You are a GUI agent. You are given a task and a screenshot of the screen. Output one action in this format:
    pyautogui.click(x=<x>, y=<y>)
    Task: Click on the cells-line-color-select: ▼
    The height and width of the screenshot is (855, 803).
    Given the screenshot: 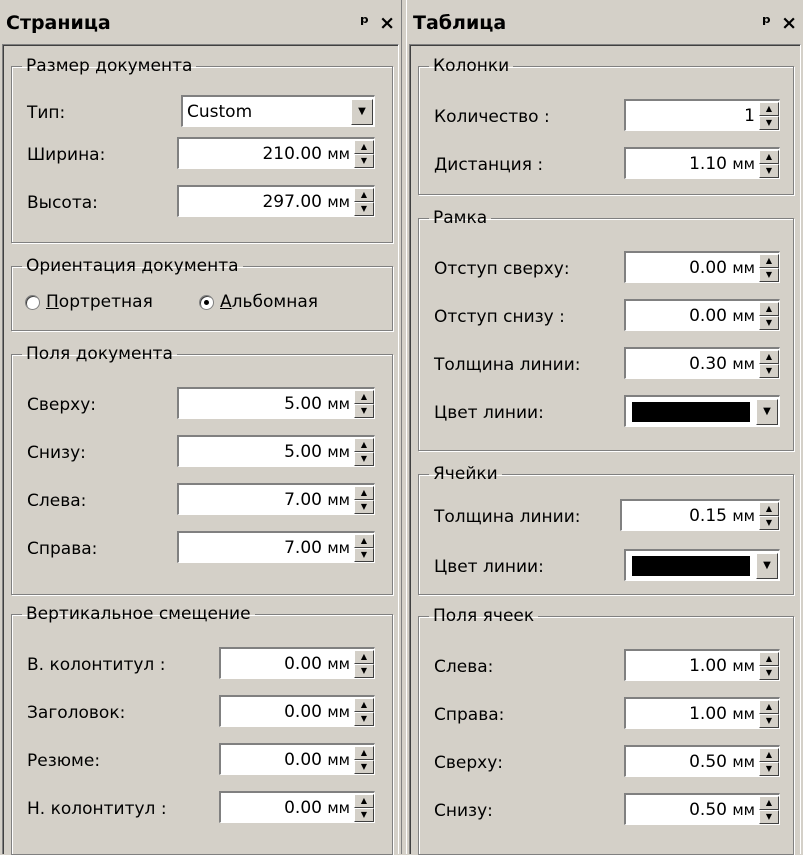 What is the action you would take?
    pyautogui.click(x=702, y=565)
    